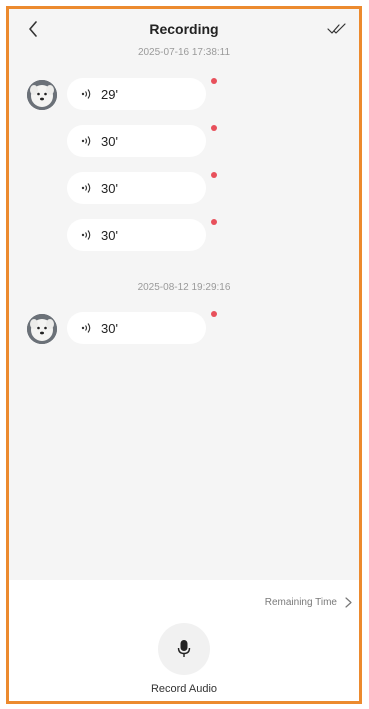 Image resolution: width=369 pixels, height=709 pixels. I want to click on record-audio-button, so click(184, 649).